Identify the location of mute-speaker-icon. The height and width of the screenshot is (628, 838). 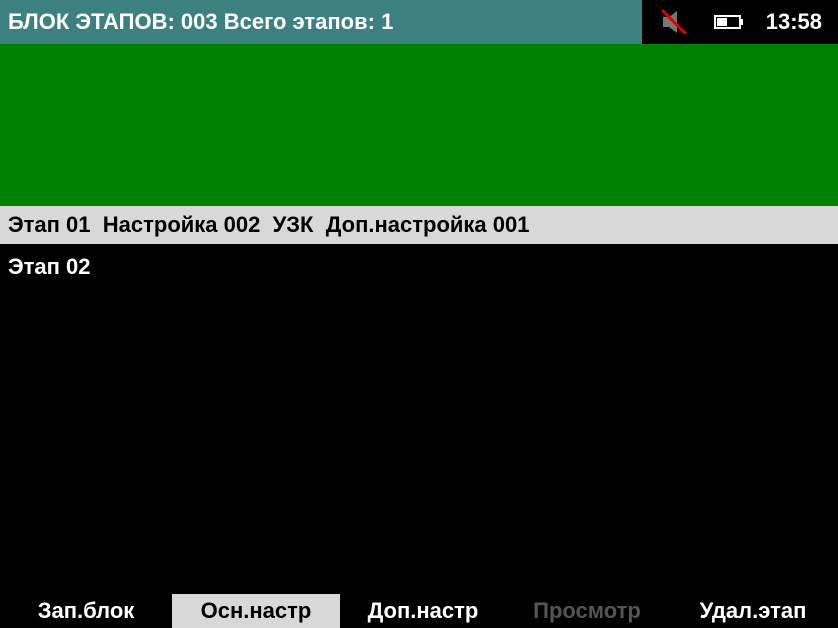
(674, 22).